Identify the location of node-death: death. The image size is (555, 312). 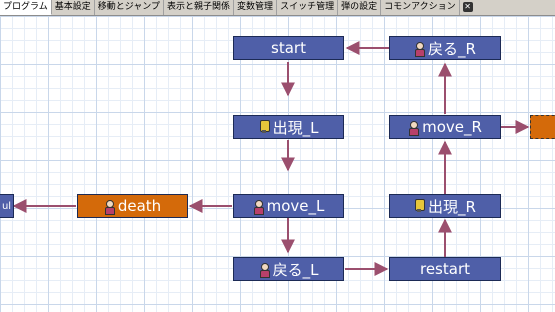
(132, 206).